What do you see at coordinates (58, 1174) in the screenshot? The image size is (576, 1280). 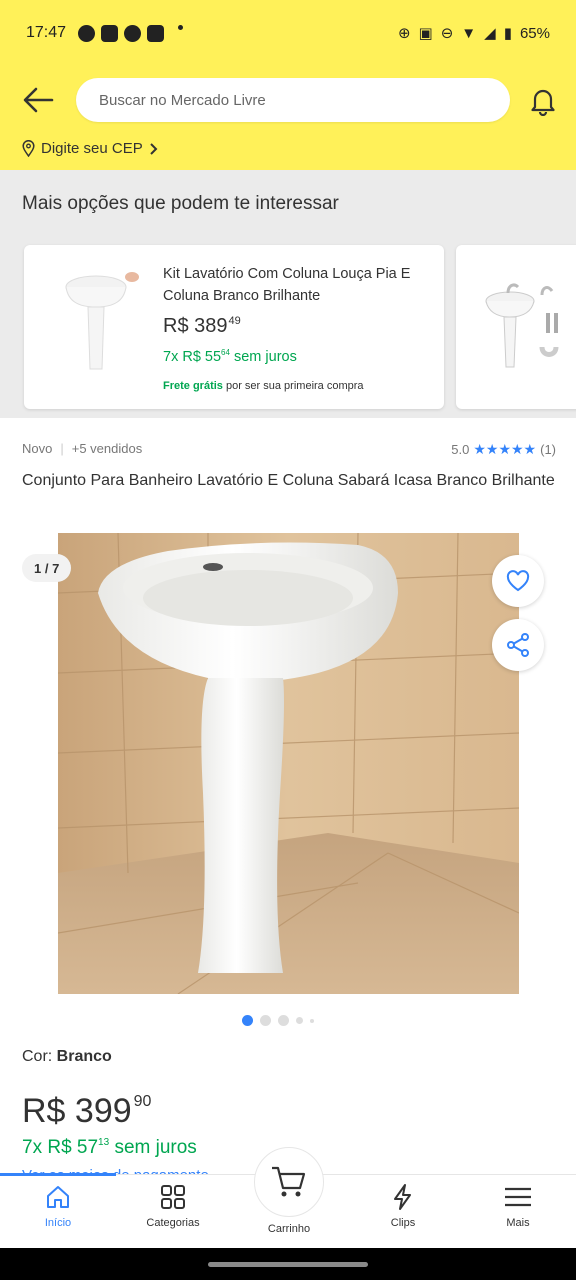 I see `active-tab-indicator` at bounding box center [58, 1174].